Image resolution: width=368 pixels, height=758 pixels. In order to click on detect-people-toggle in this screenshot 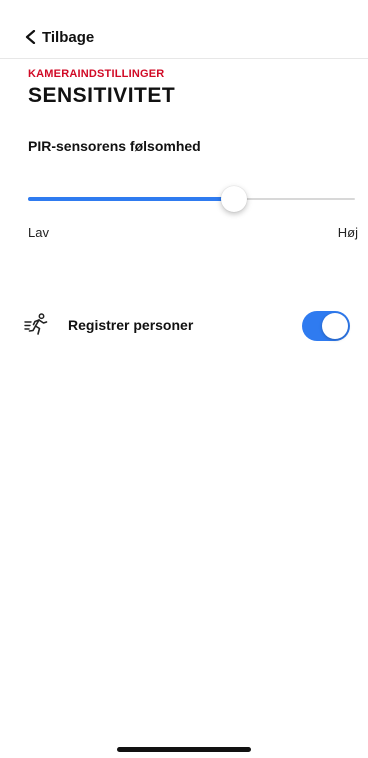, I will do `click(326, 326)`.